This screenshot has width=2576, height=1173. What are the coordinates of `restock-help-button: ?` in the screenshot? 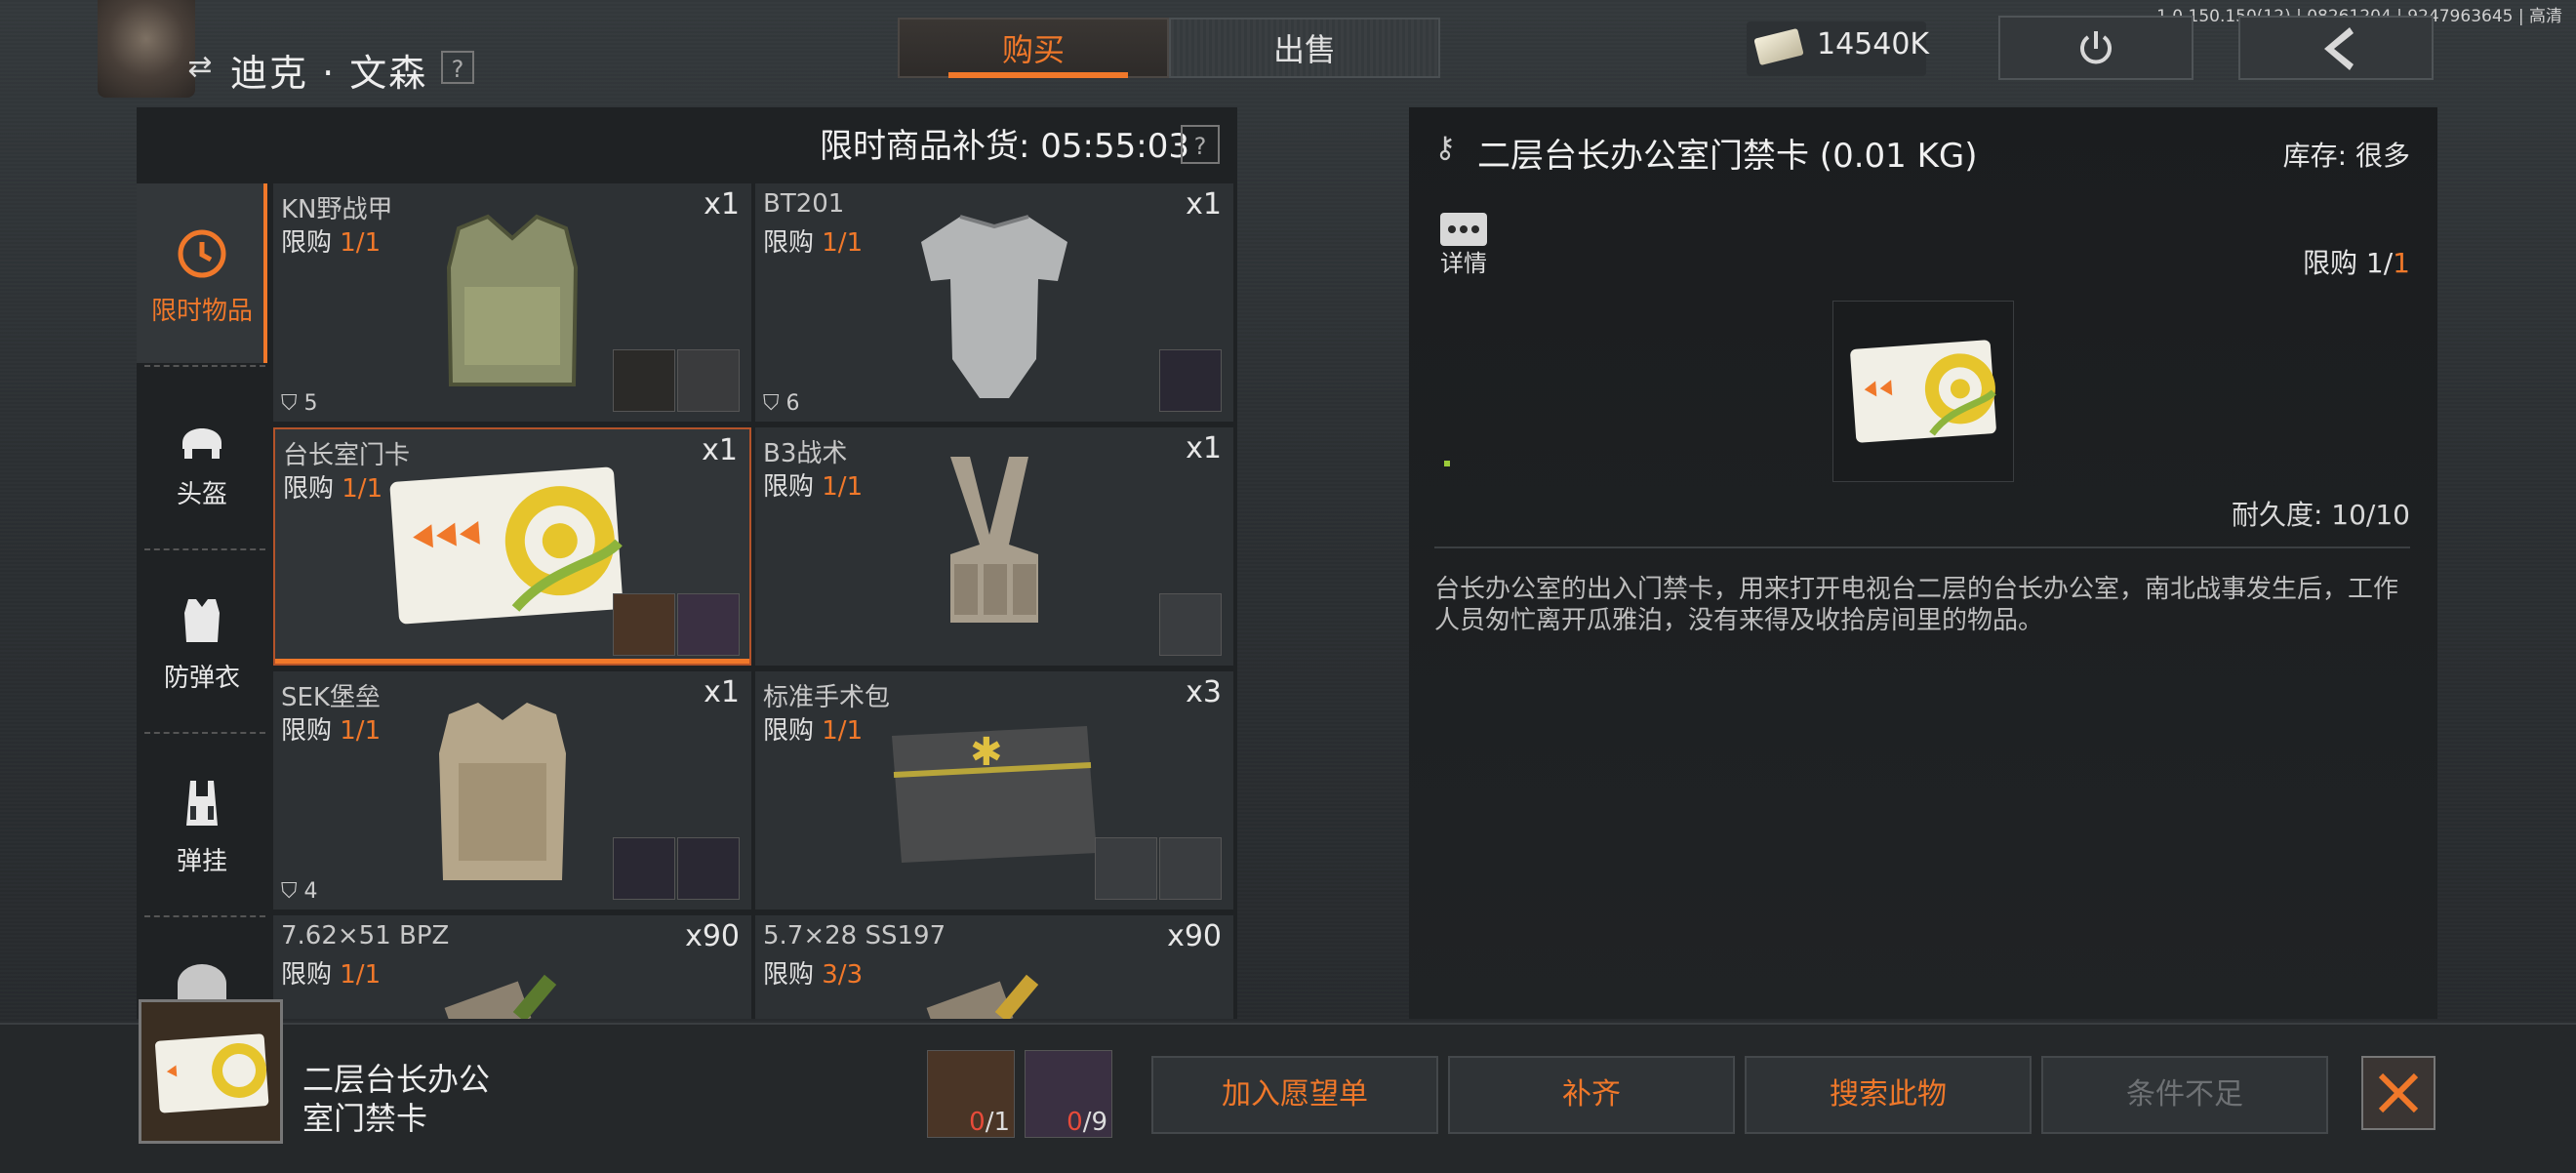 It's located at (1200, 144).